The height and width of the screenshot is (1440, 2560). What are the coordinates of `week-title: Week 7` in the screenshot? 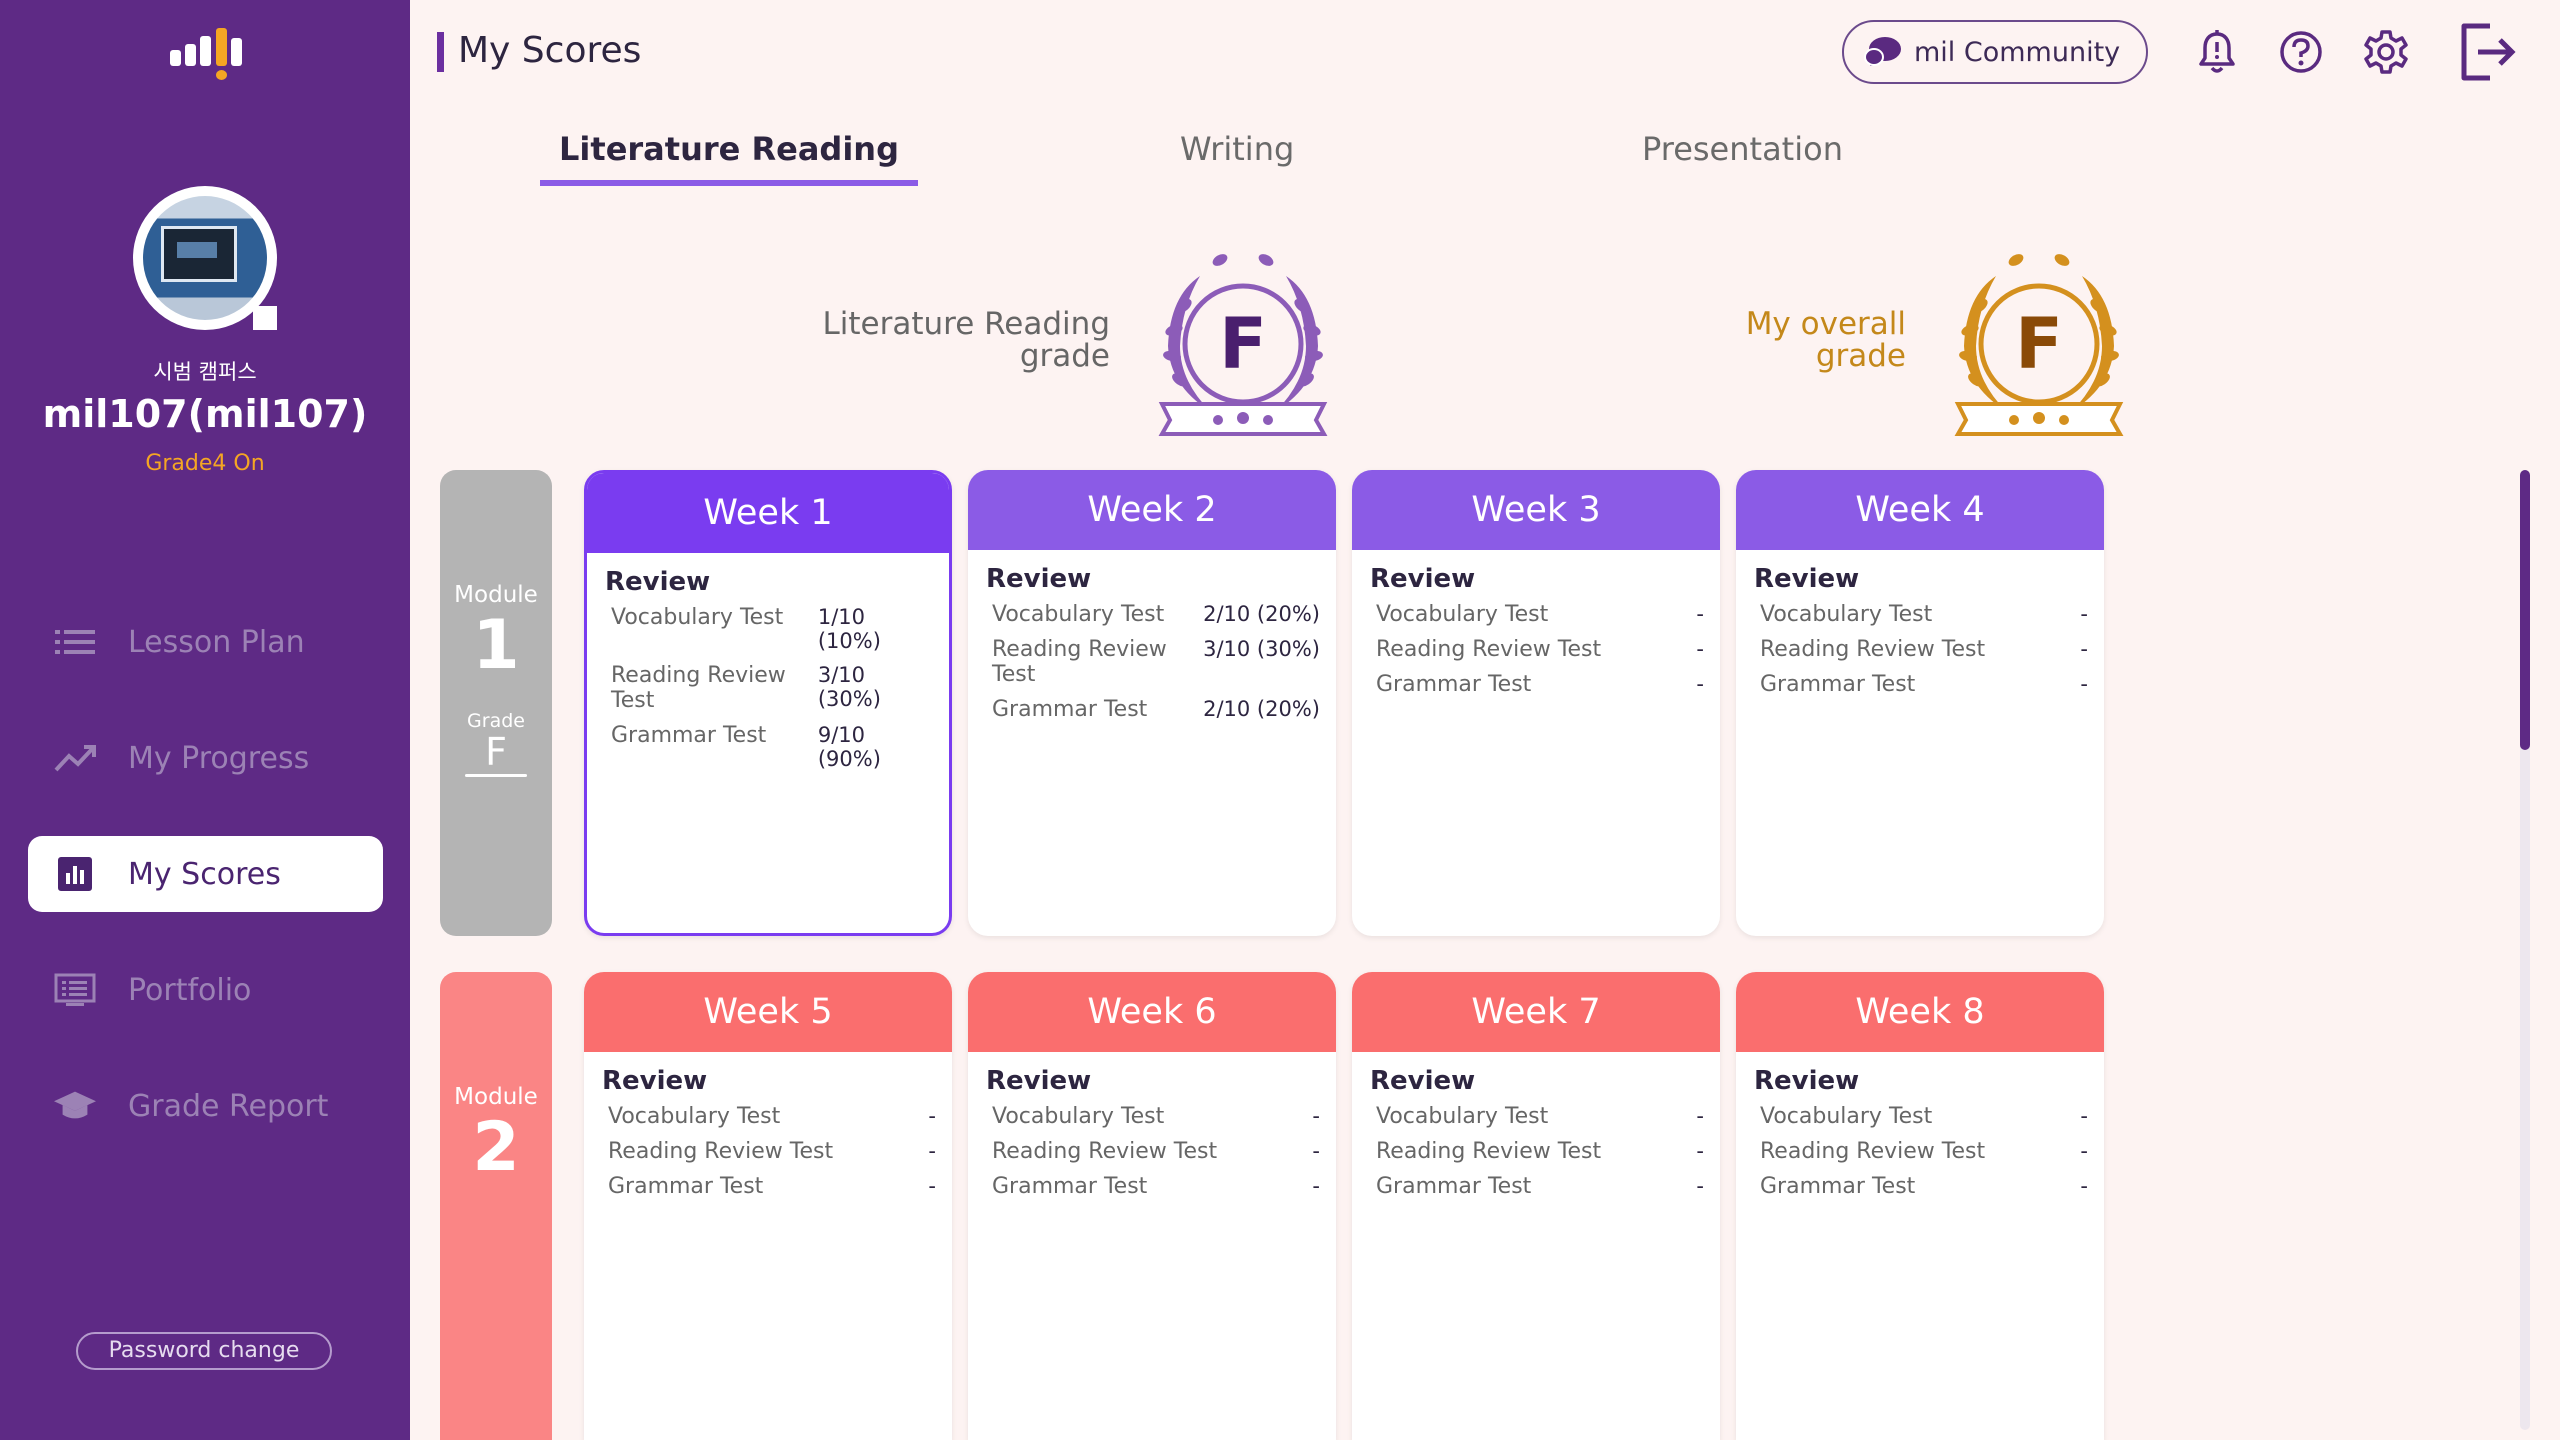 It's located at (1536, 1012).